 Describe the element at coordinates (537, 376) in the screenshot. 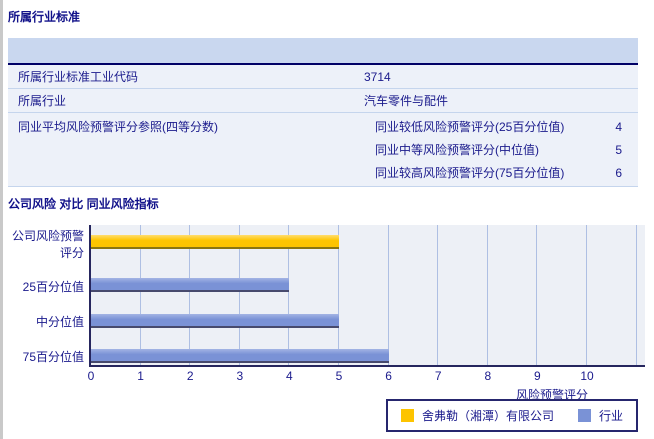

I see `x-tick-label: 9` at that location.